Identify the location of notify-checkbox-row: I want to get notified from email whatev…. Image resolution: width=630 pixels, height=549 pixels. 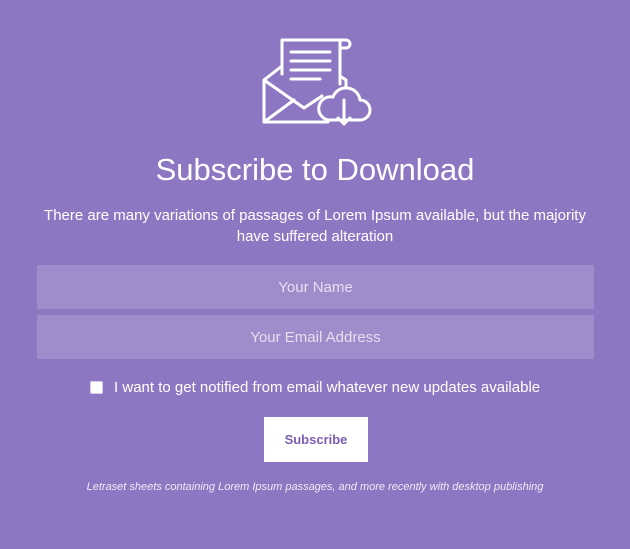
(315, 388).